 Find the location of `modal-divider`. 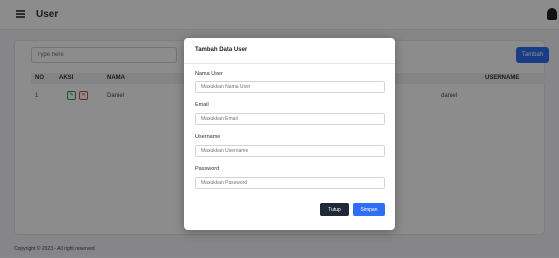

modal-divider is located at coordinates (289, 63).